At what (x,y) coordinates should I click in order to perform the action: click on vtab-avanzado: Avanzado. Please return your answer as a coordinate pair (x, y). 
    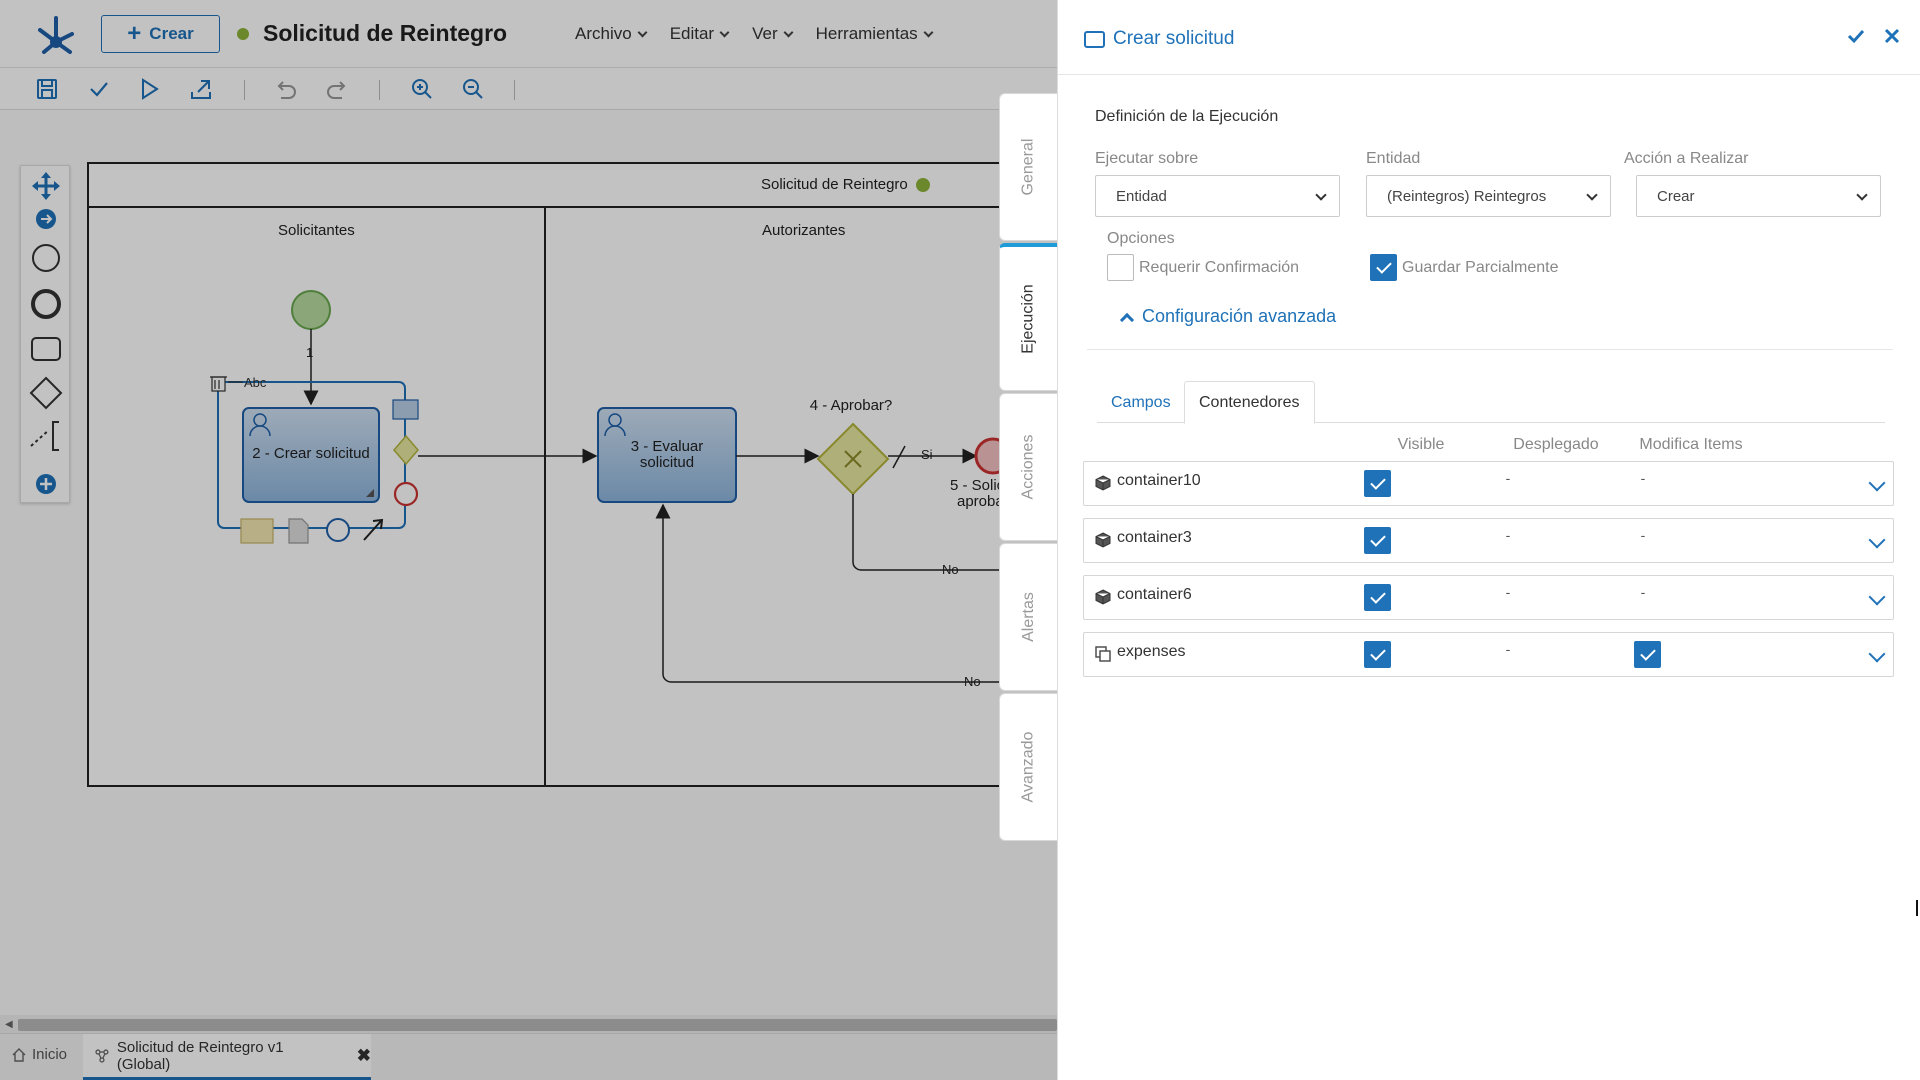
    Looking at the image, I should click on (1028, 767).